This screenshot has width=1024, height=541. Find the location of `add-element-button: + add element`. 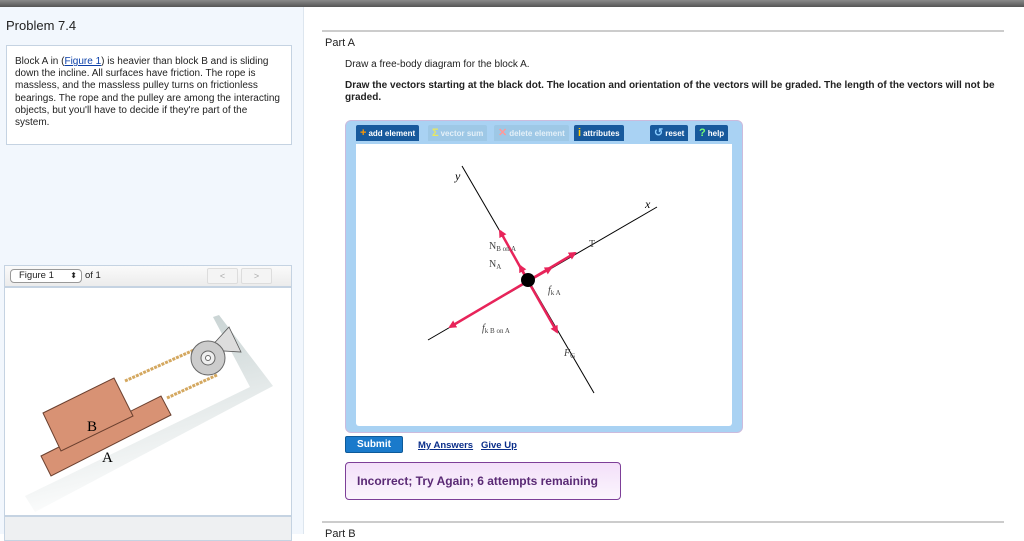

add-element-button: + add element is located at coordinates (388, 133).